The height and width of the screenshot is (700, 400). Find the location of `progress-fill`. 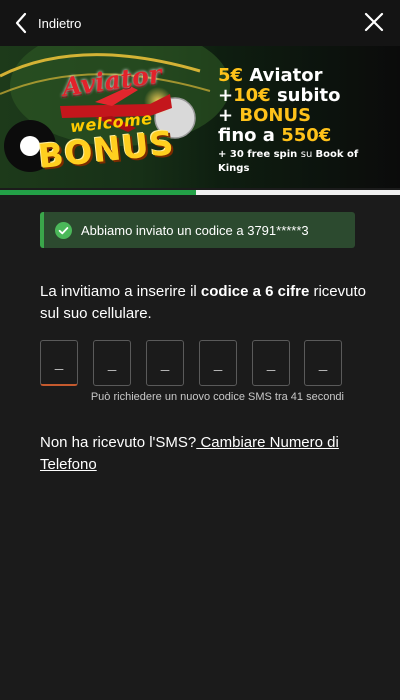

progress-fill is located at coordinates (98, 192).